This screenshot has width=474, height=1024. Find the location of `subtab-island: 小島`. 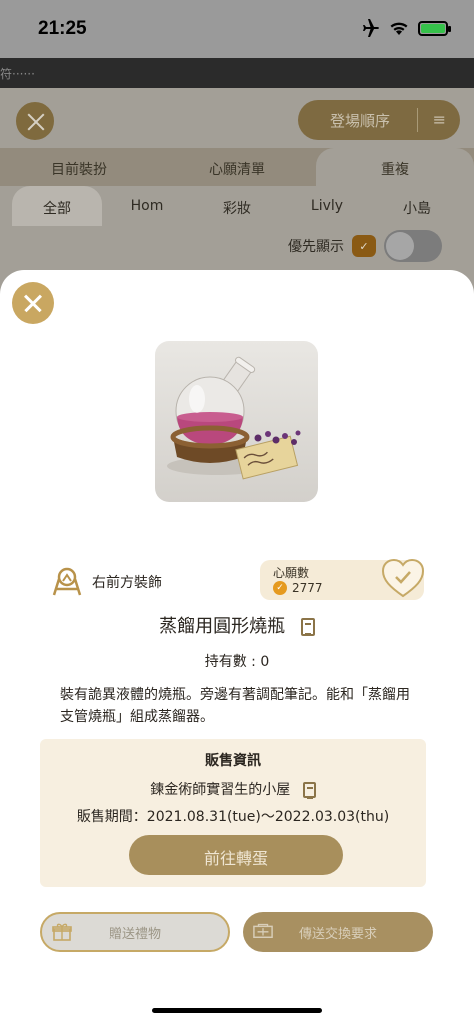

subtab-island: 小島 is located at coordinates (417, 206).